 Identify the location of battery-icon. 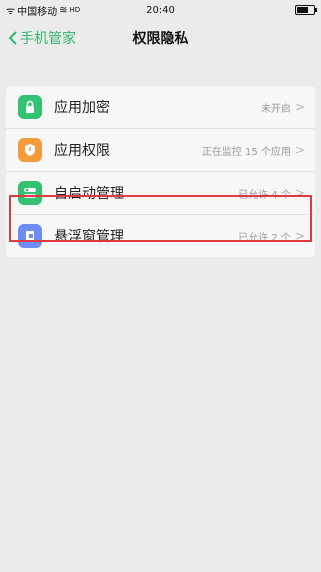
(306, 10).